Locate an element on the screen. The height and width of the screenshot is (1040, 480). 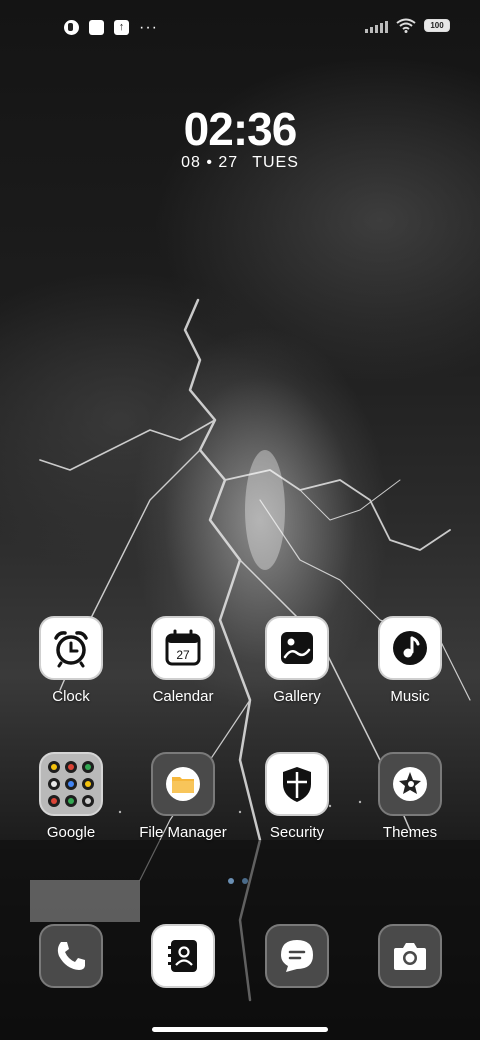
calendar-app-tile: 27 is located at coordinates (183, 648).